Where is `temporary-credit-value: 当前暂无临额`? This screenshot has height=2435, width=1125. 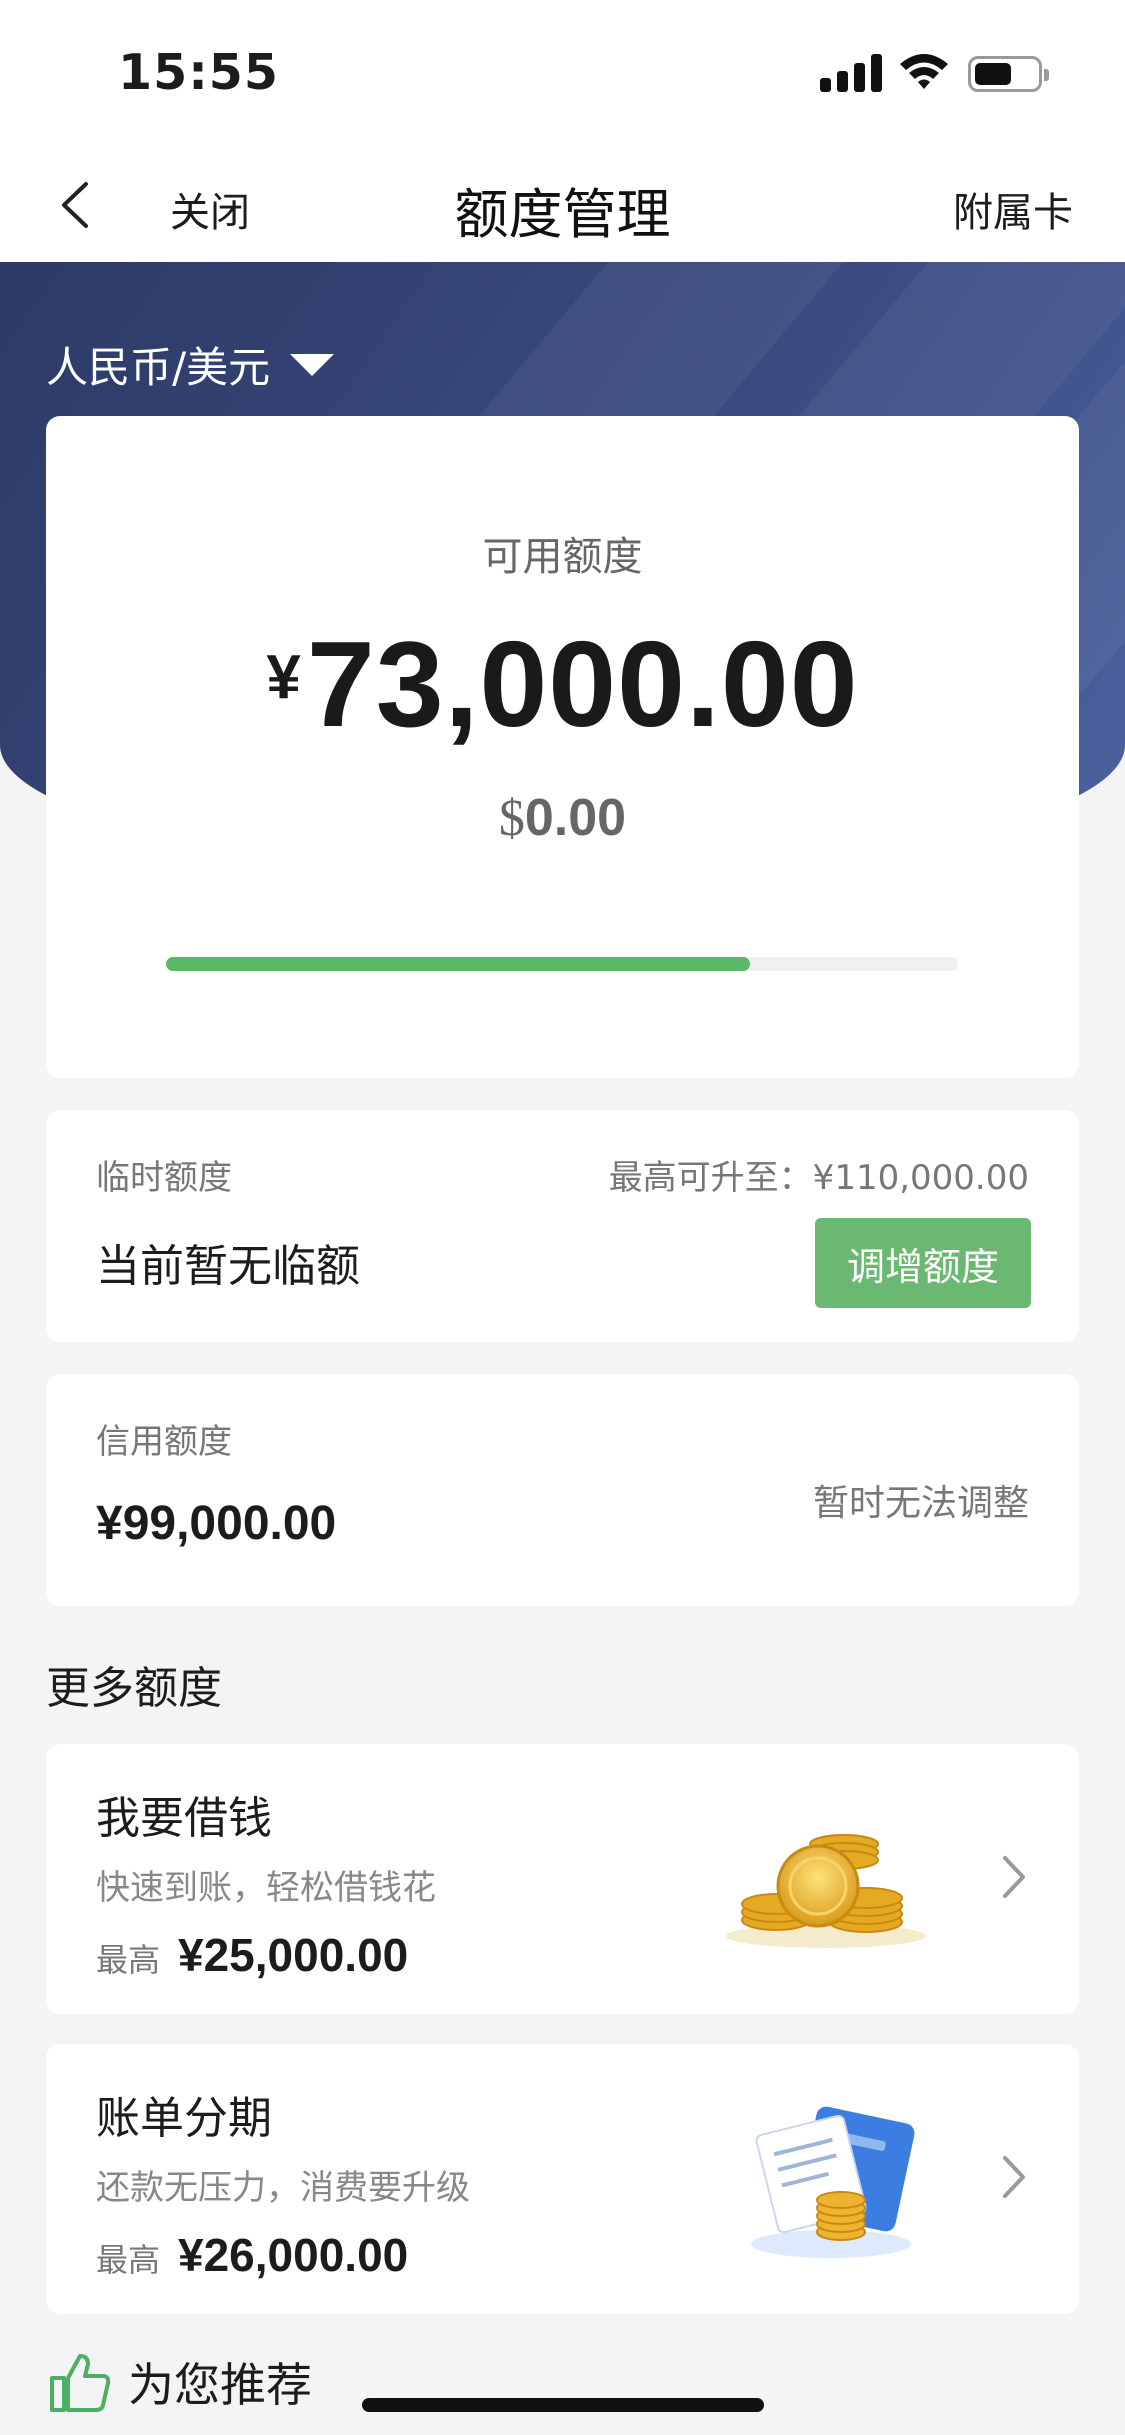
temporary-credit-value: 当前暂无临额 is located at coordinates (228, 1266).